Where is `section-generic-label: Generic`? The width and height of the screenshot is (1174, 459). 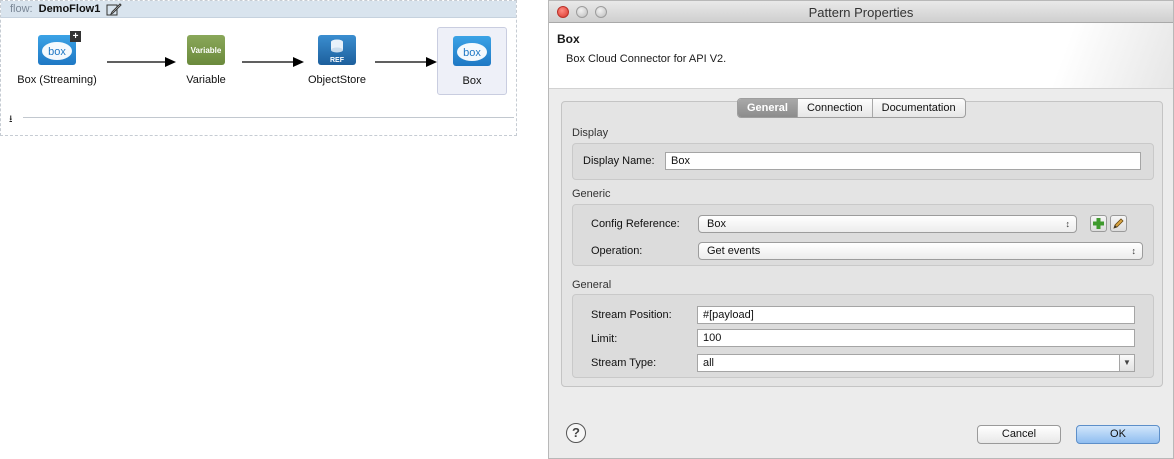
section-generic-label: Generic is located at coordinates (591, 194).